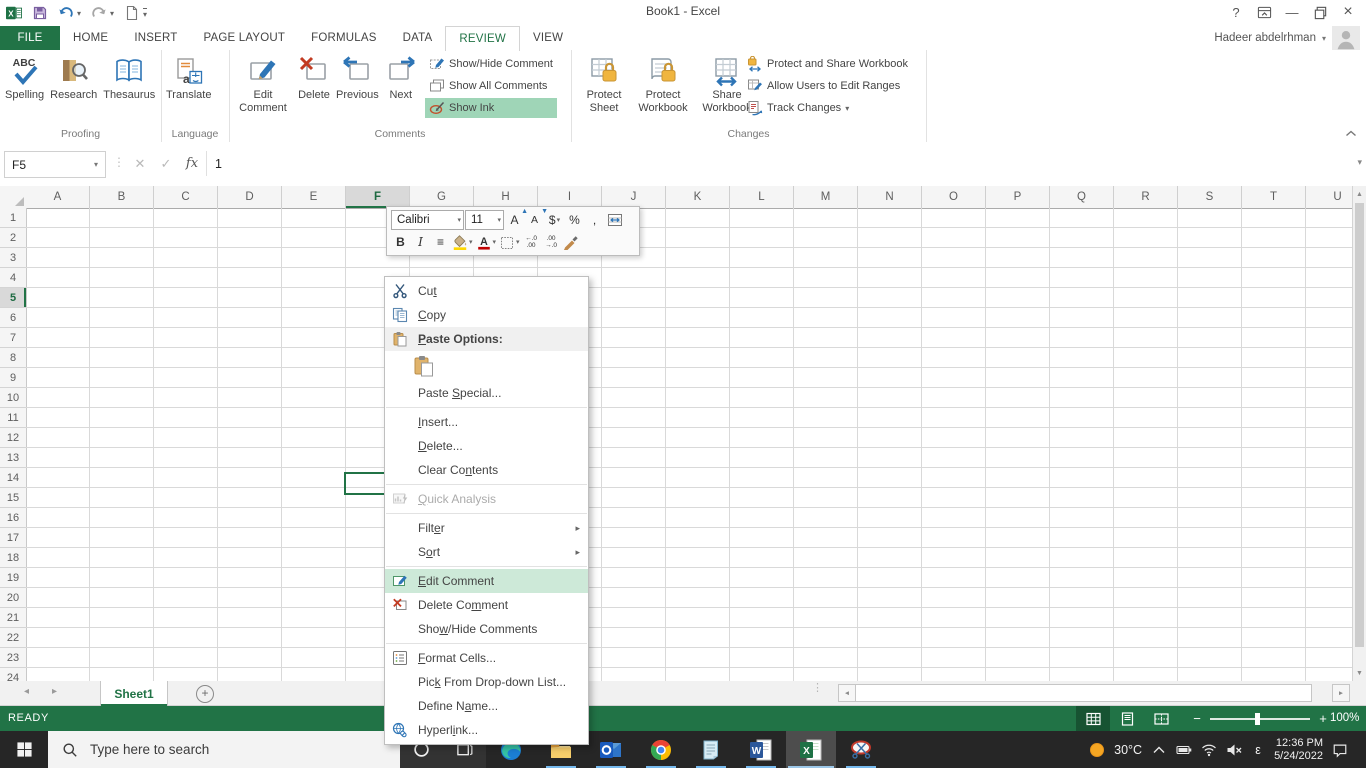  What do you see at coordinates (13, 578) in the screenshot?
I see `row-header-19: 19` at bounding box center [13, 578].